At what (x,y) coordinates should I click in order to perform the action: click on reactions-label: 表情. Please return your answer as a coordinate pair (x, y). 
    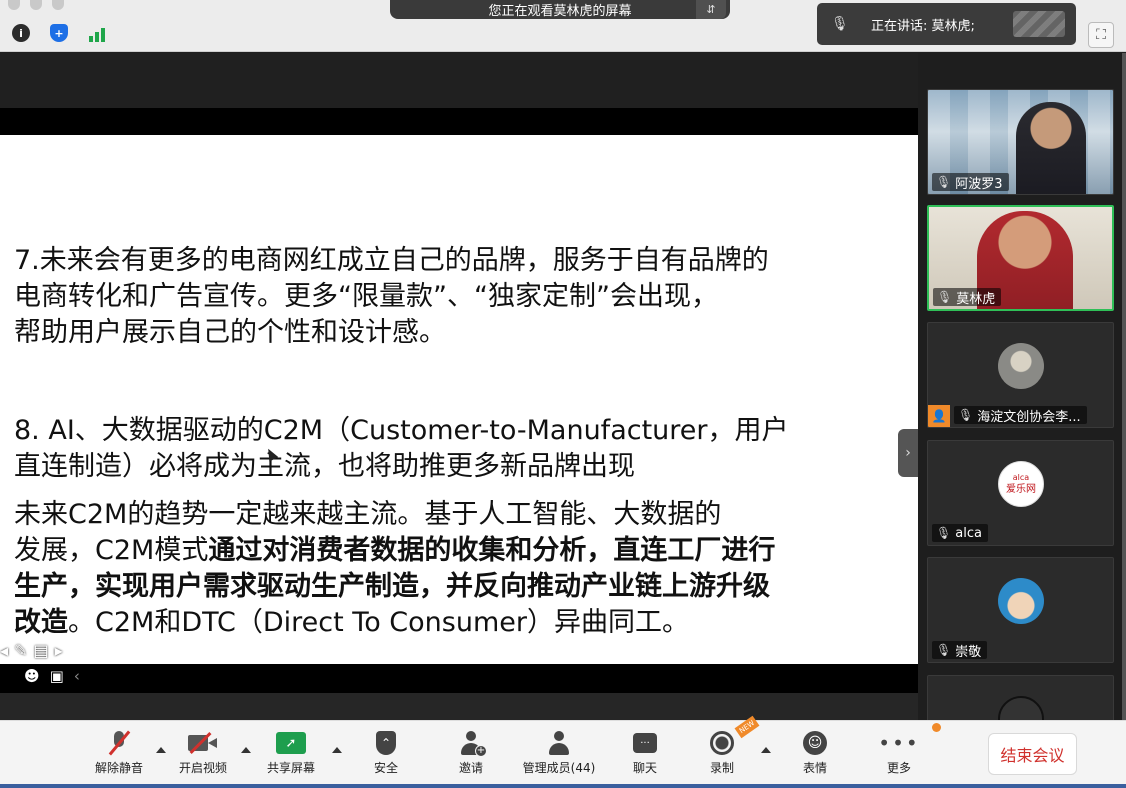
    Looking at the image, I should click on (814, 768).